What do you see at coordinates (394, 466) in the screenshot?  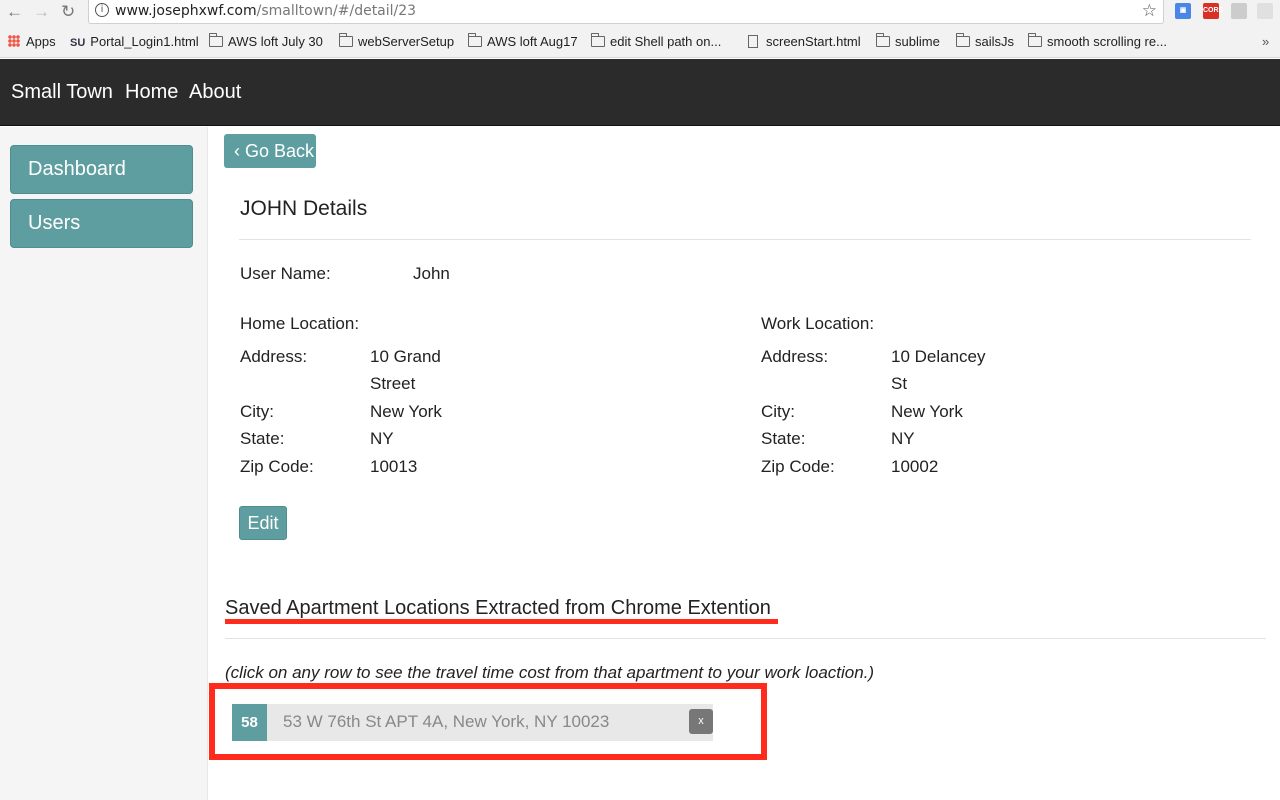 I see `home-zip-value: 10013` at bounding box center [394, 466].